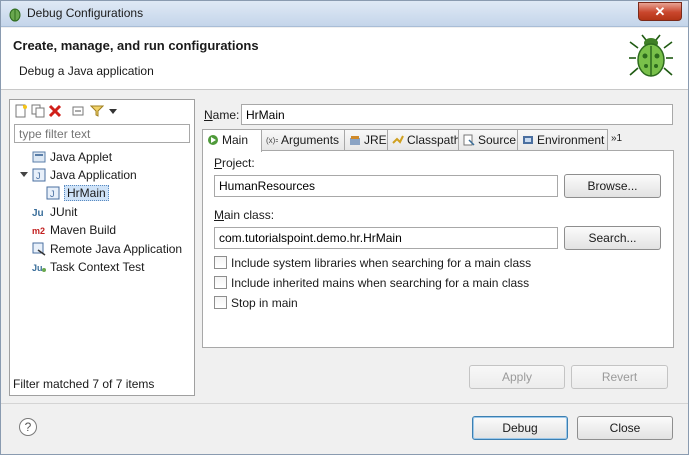  What do you see at coordinates (344, 403) in the screenshot?
I see `footer-divider` at bounding box center [344, 403].